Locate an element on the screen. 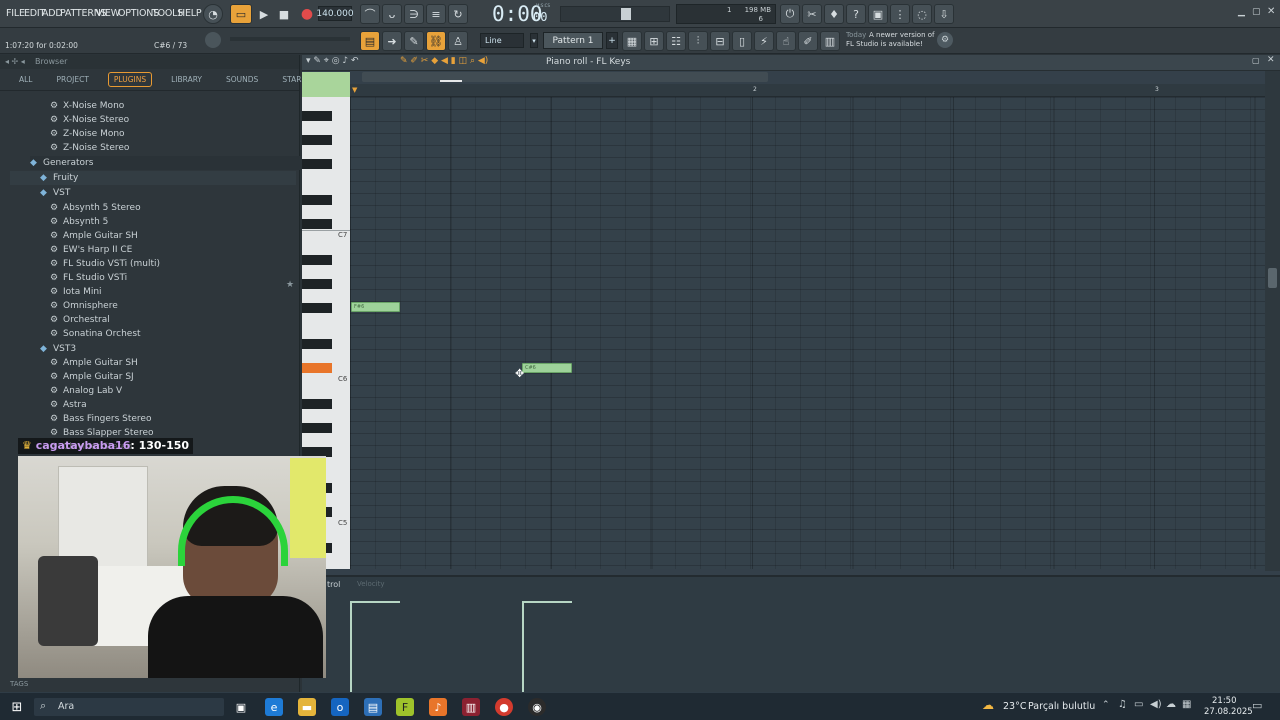  browser-plugin-item: ⚙ FL Studio VSTi is located at coordinates (175, 278).